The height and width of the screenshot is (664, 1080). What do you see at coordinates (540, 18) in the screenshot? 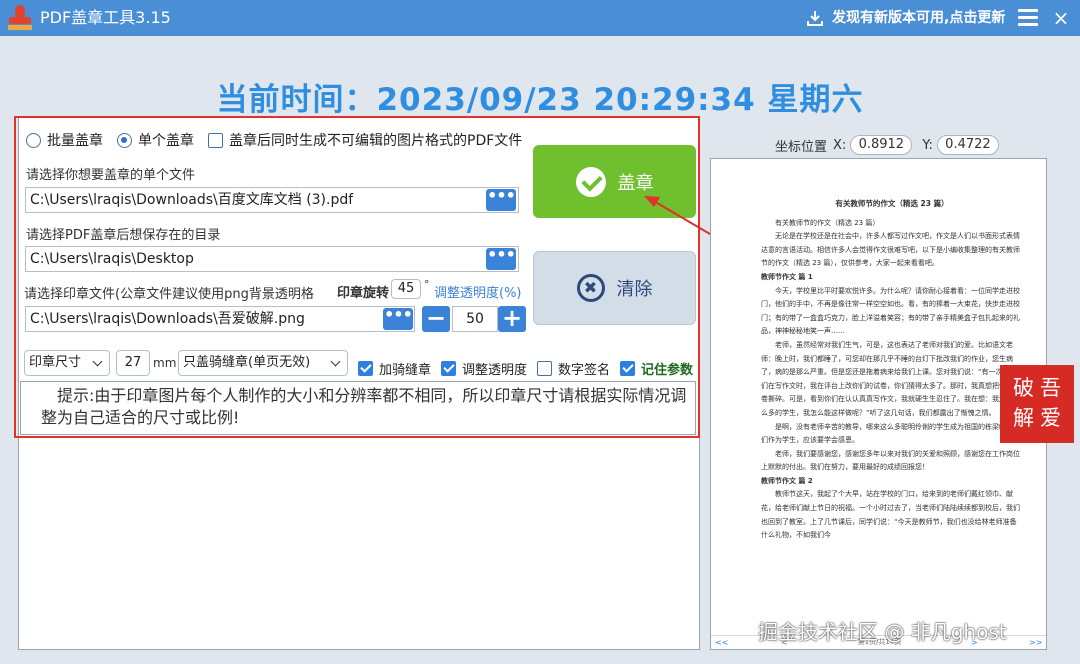
I see `title-bar: PDF盖章工具3.15 发现有新版本可用,点击更新 ×` at bounding box center [540, 18].